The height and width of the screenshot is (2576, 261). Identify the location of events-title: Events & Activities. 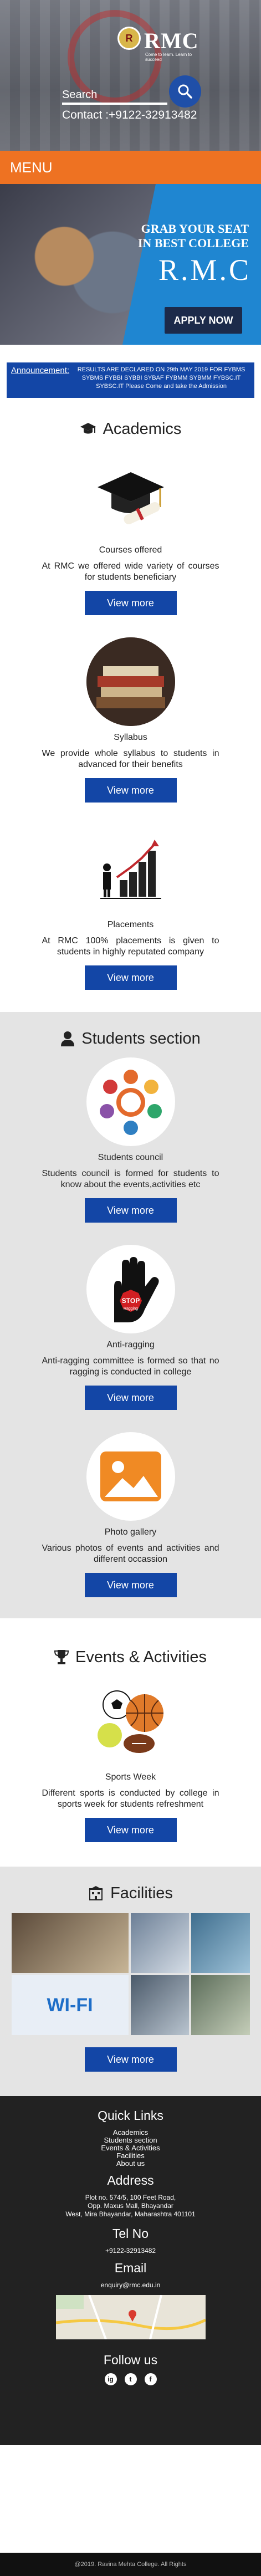
(130, 1657).